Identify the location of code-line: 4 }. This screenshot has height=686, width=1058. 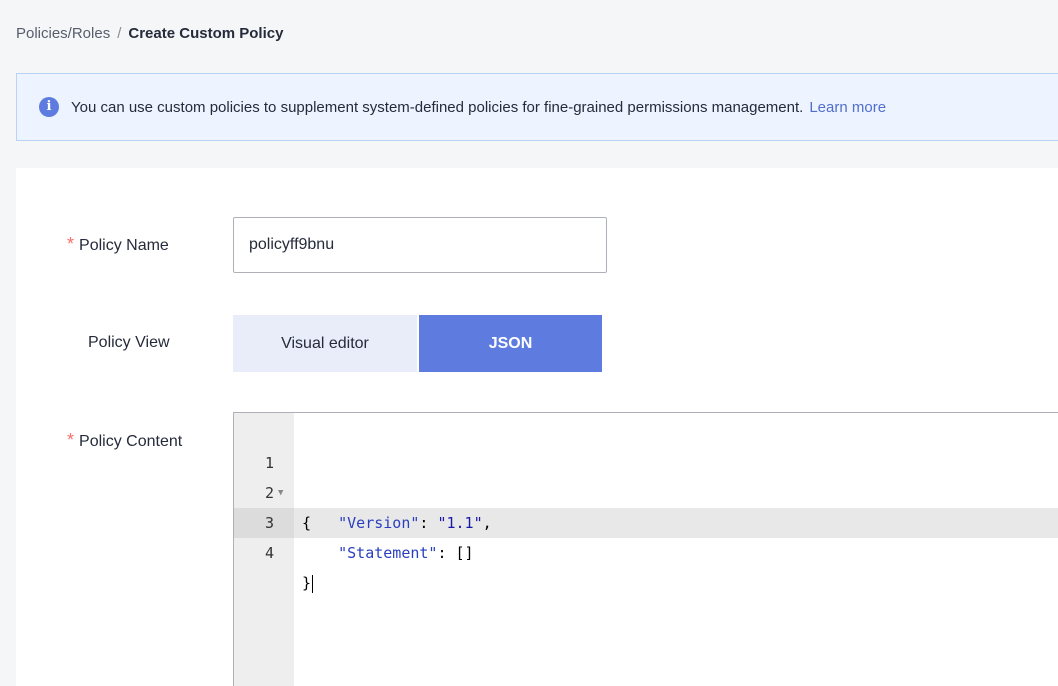
(646, 550).